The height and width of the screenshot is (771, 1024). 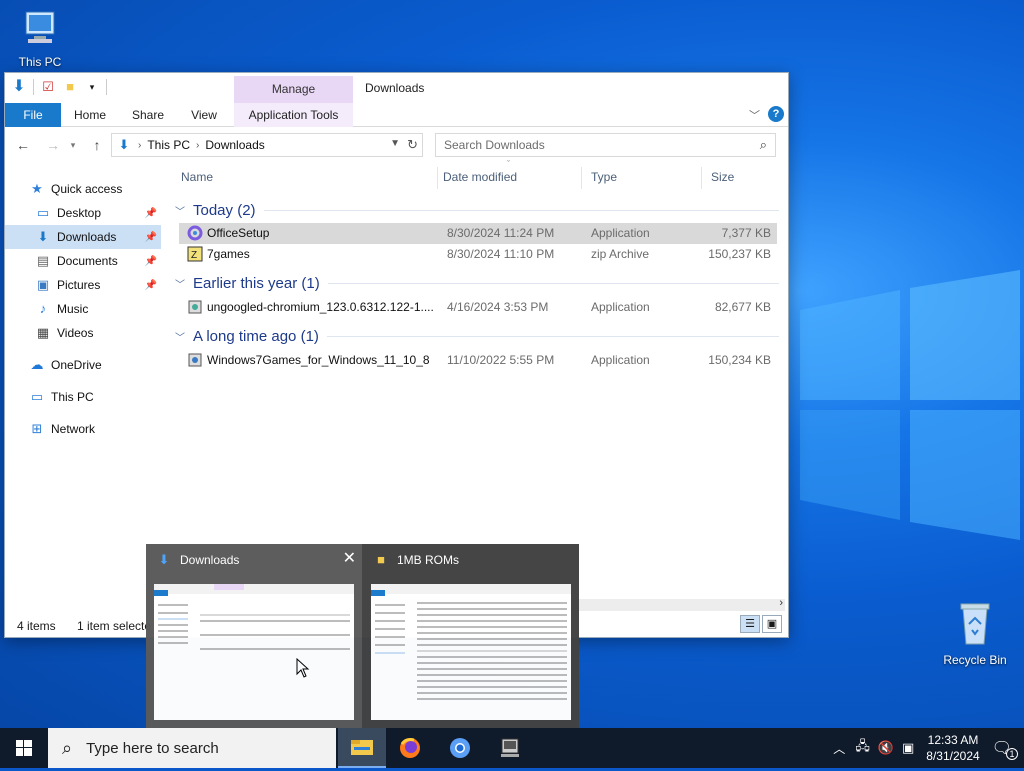 What do you see at coordinates (267, 145) in the screenshot?
I see `address-bar: ⬇ › This PC › Downloads ▼ ↻` at bounding box center [267, 145].